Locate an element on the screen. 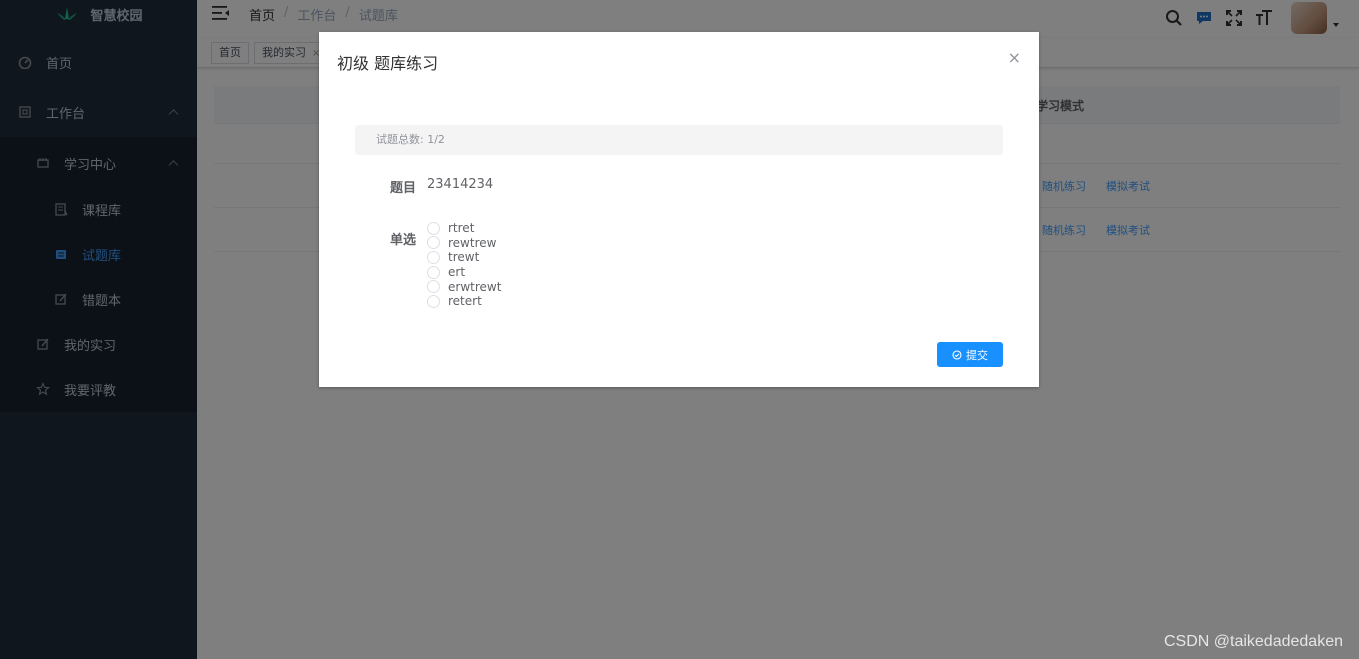  option-label: retert is located at coordinates (465, 301).